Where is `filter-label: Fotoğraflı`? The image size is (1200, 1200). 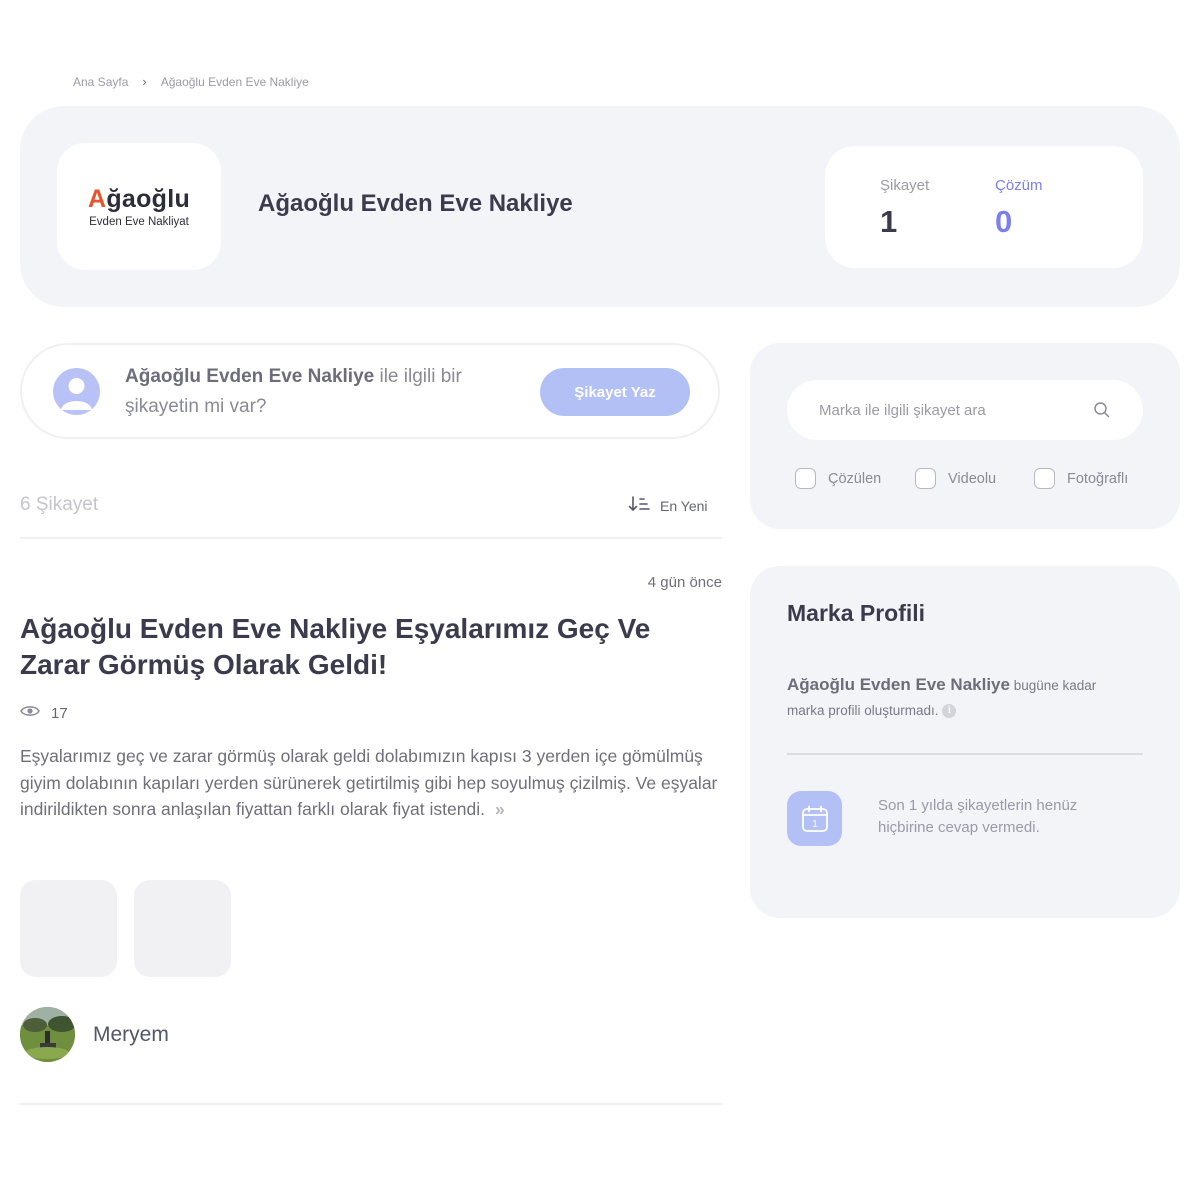
filter-label: Fotoğraflı is located at coordinates (1098, 478).